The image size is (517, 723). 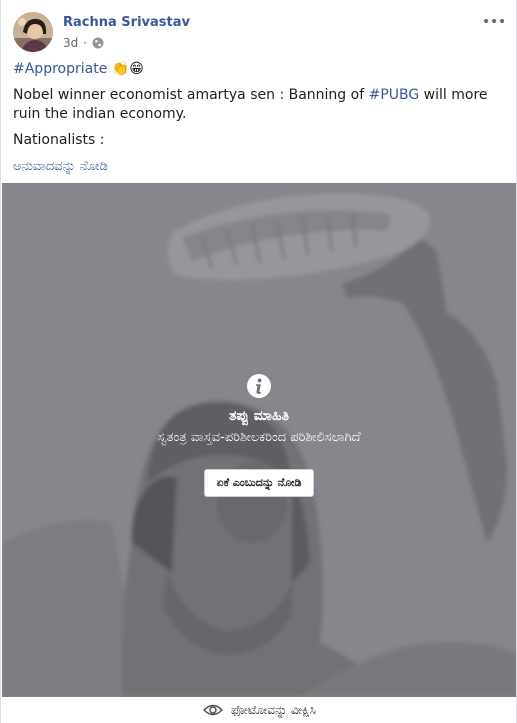 What do you see at coordinates (394, 95) in the screenshot?
I see `hashtag-pubg: #PUBG` at bounding box center [394, 95].